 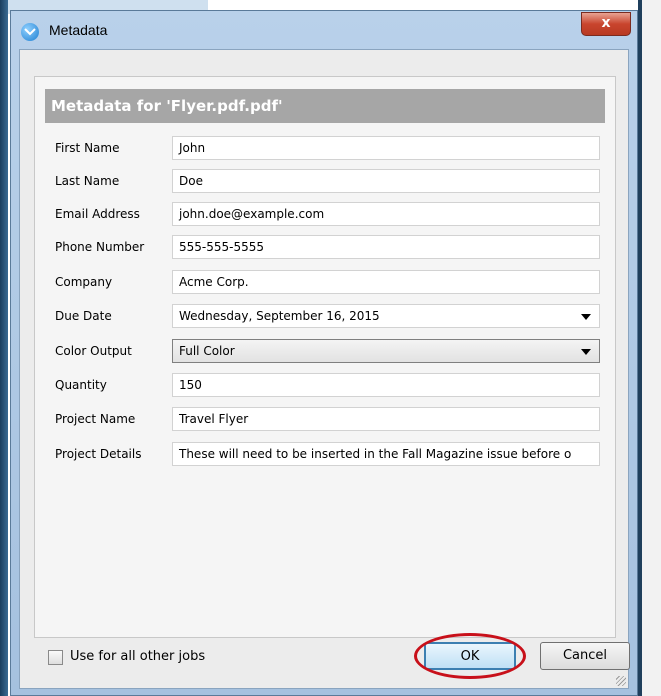 I want to click on field-label: Color Output, so click(x=93, y=351).